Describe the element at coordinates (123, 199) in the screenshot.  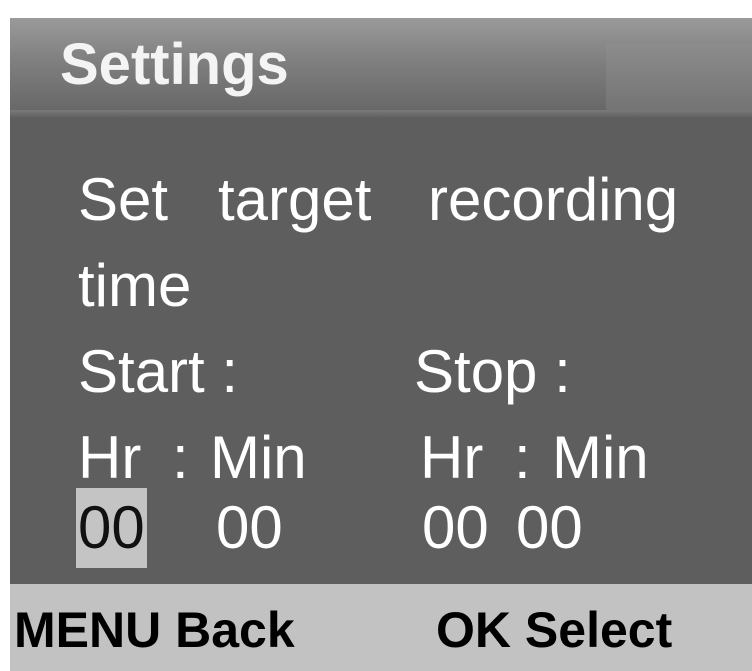
I see `prompt-word-set: Set` at that location.